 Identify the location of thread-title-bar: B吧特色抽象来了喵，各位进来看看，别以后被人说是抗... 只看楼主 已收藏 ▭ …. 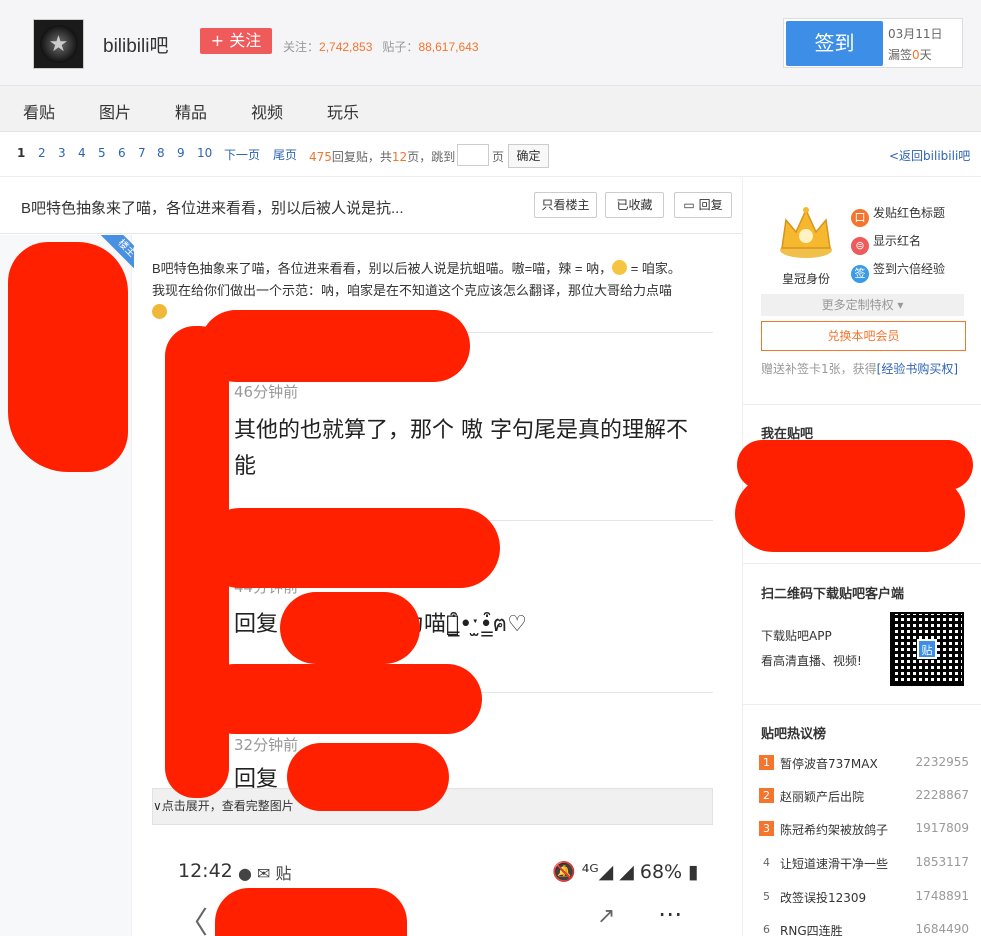
(371, 206).